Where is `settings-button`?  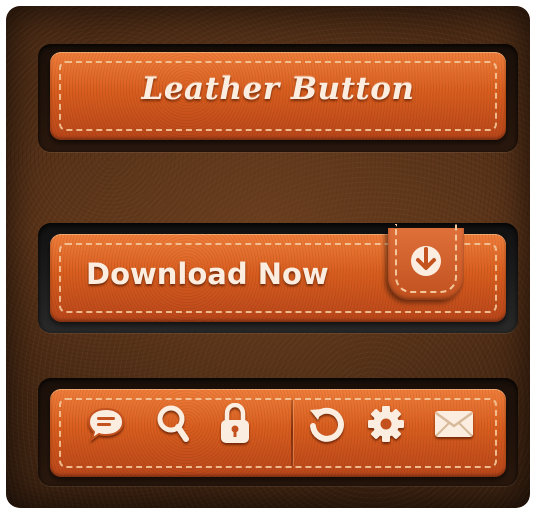
settings-button is located at coordinates (386, 424).